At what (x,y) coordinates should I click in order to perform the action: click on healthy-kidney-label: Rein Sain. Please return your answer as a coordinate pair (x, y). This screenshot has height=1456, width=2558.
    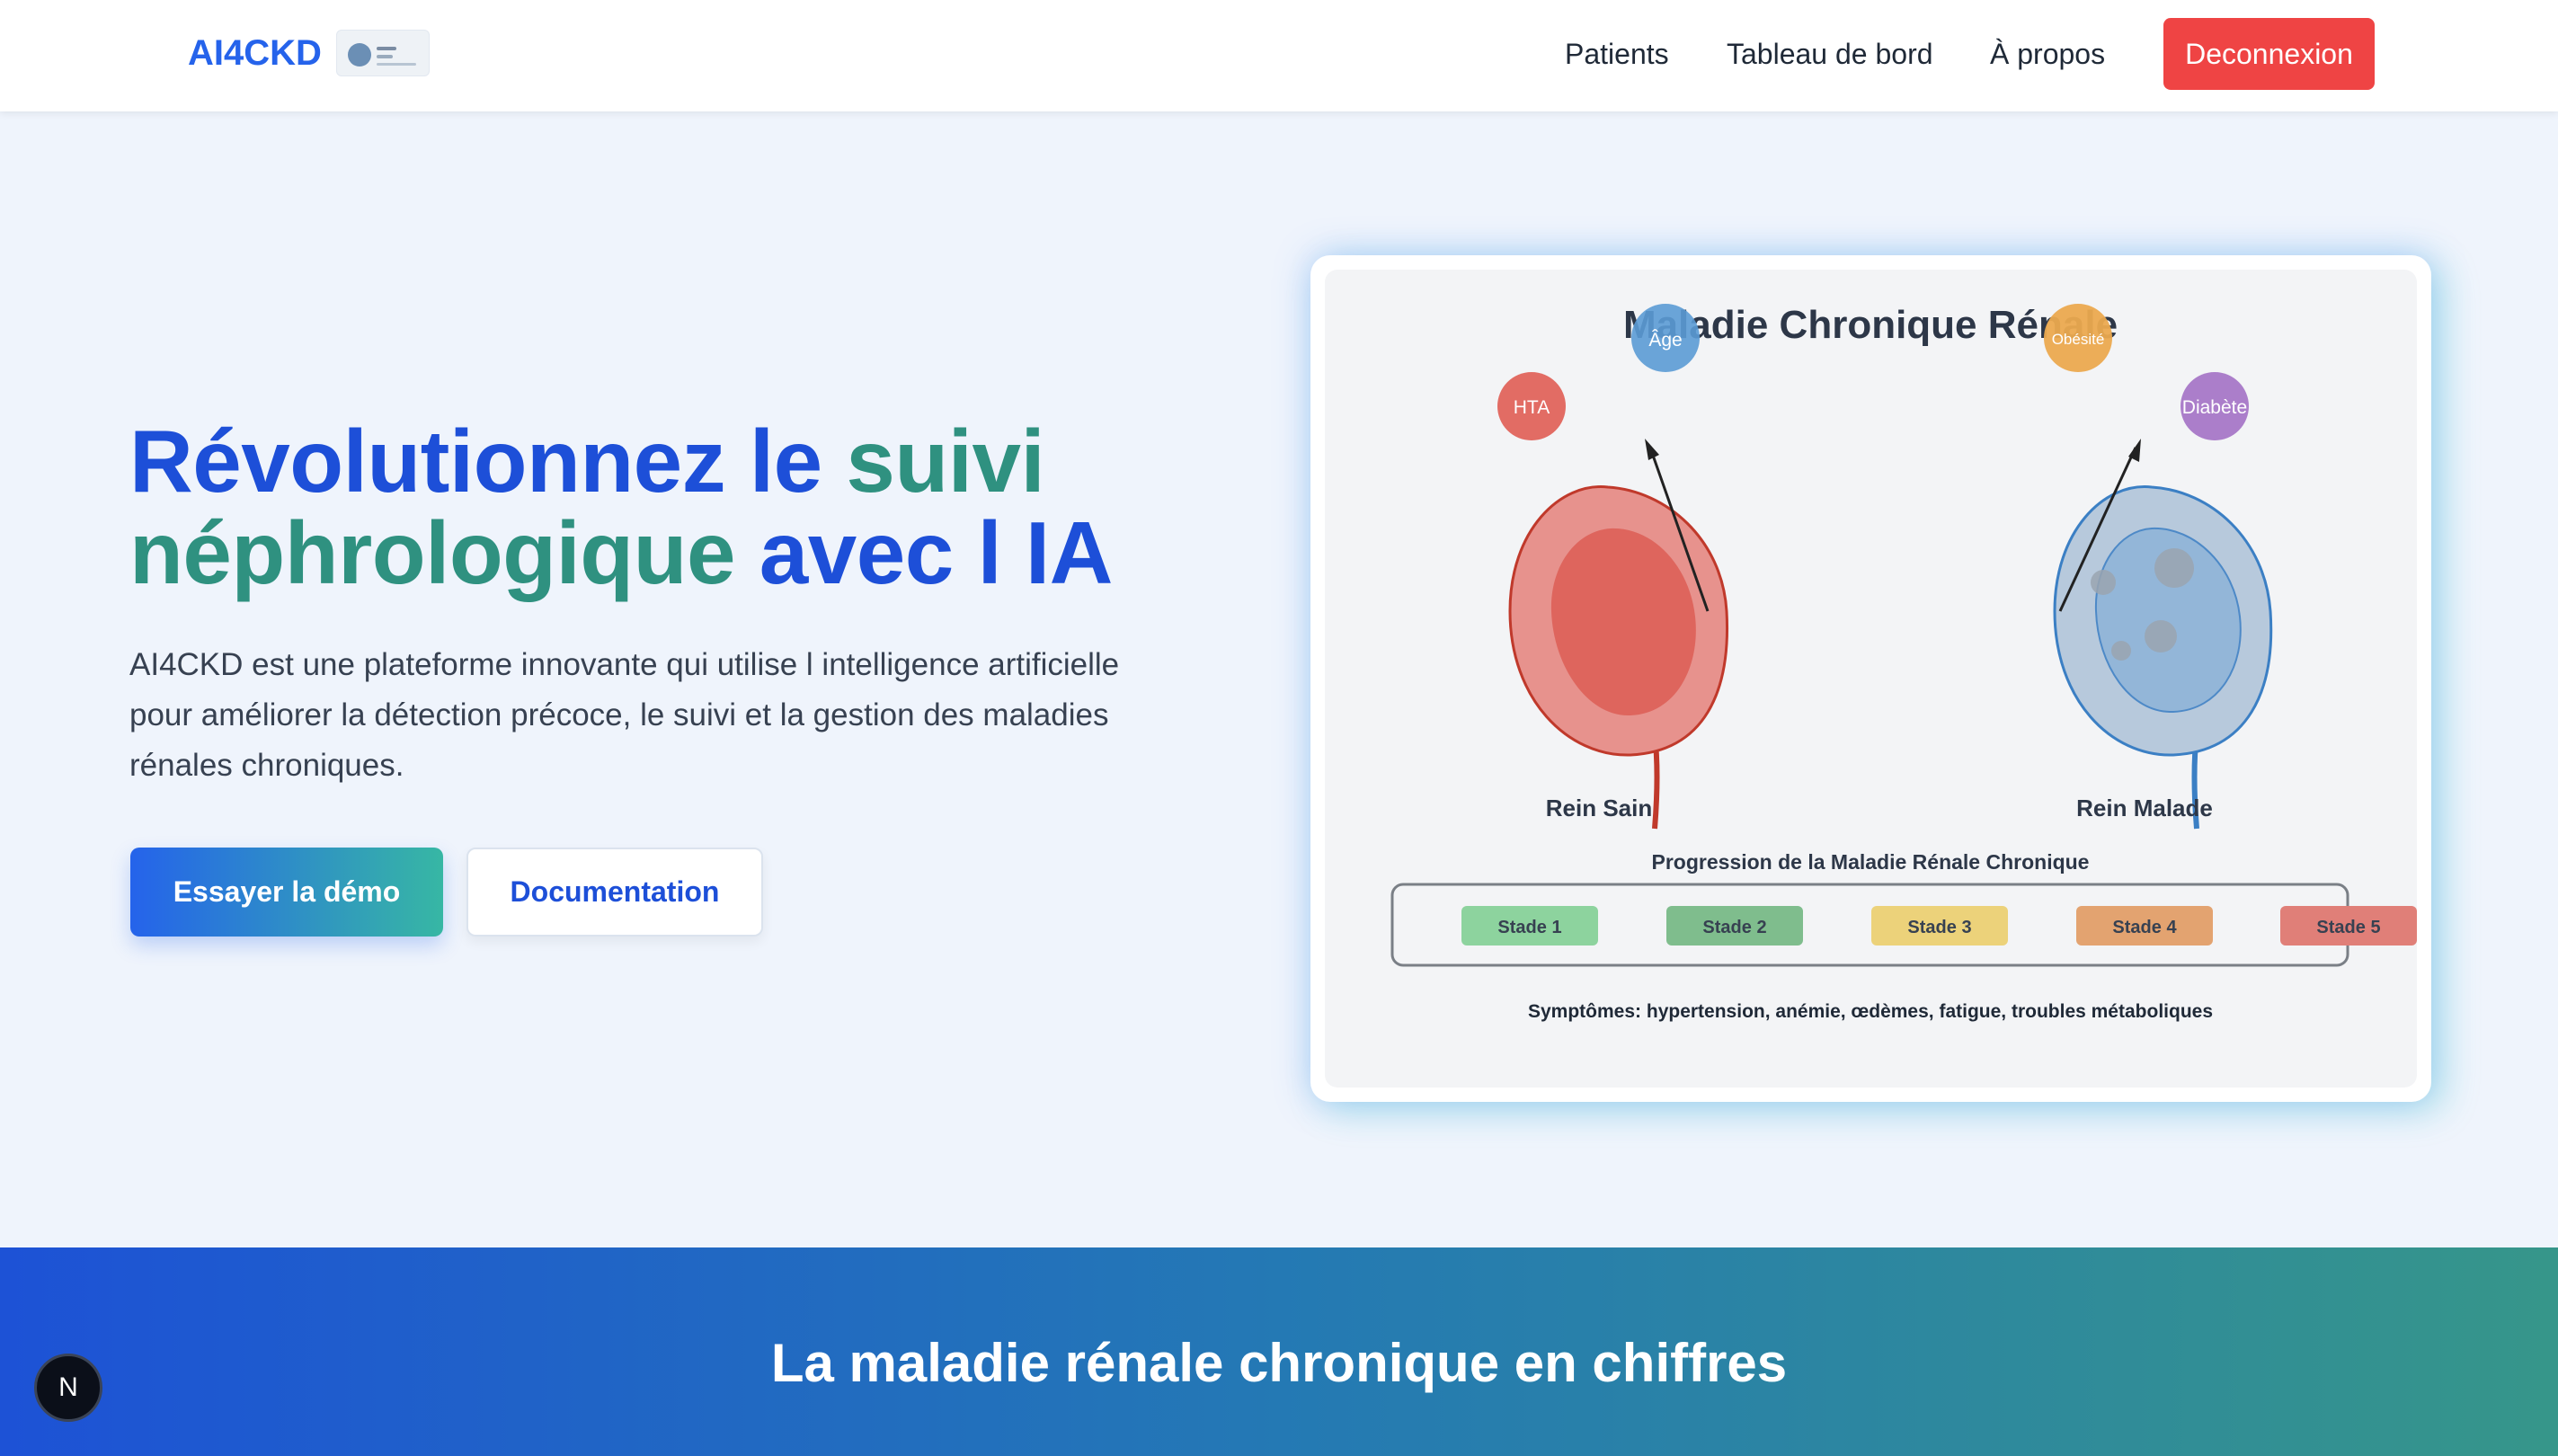
    Looking at the image, I should click on (1599, 808).